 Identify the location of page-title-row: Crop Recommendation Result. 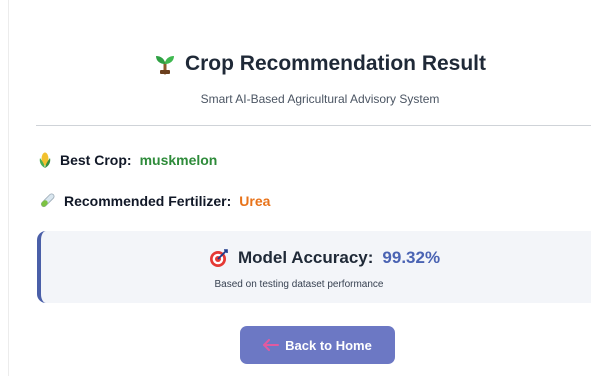
(320, 64).